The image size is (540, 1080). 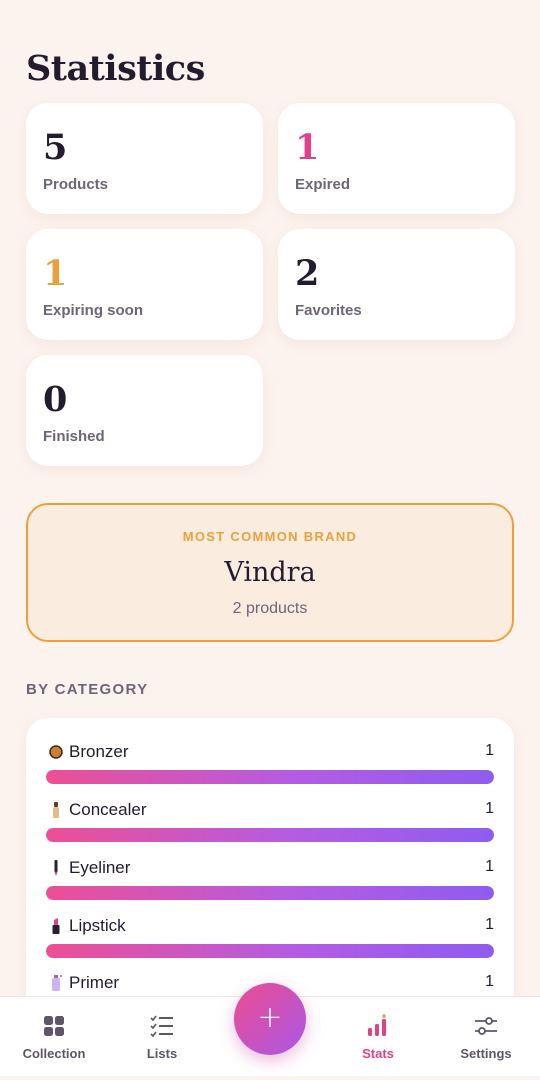 I want to click on bronzer-icon, so click(x=56, y=752).